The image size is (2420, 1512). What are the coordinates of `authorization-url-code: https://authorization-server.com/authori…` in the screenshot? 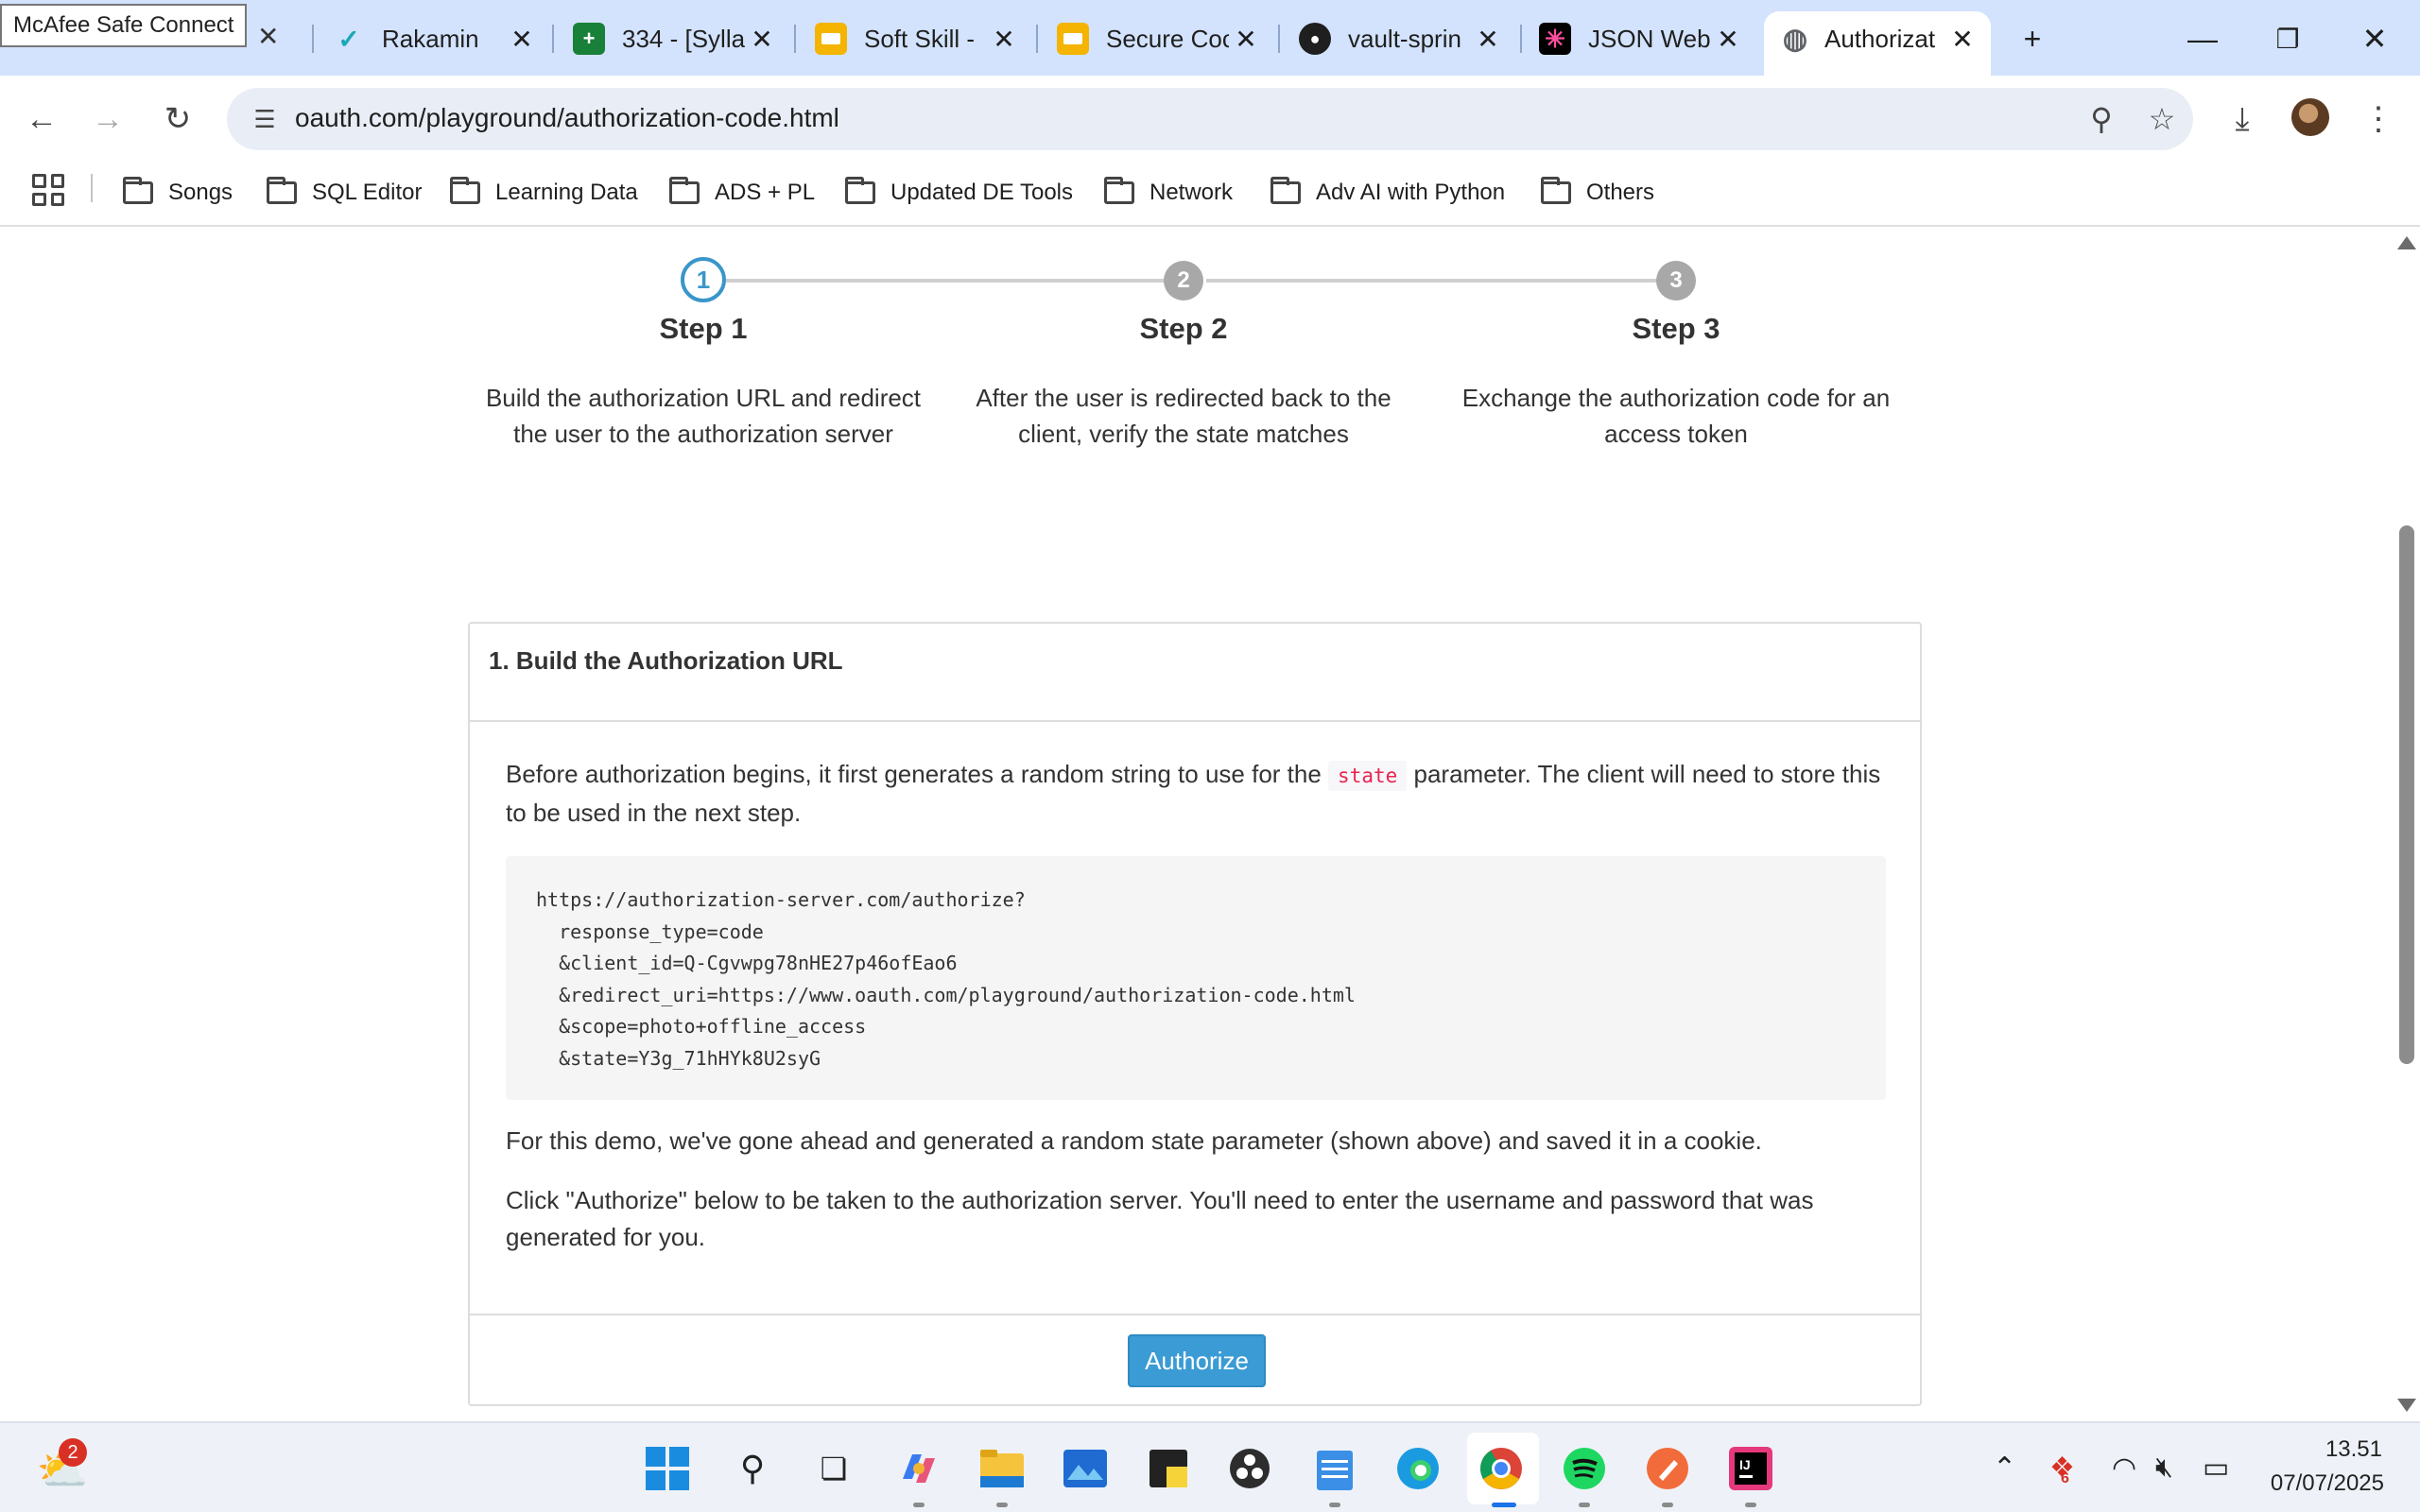 It's located at (1196, 978).